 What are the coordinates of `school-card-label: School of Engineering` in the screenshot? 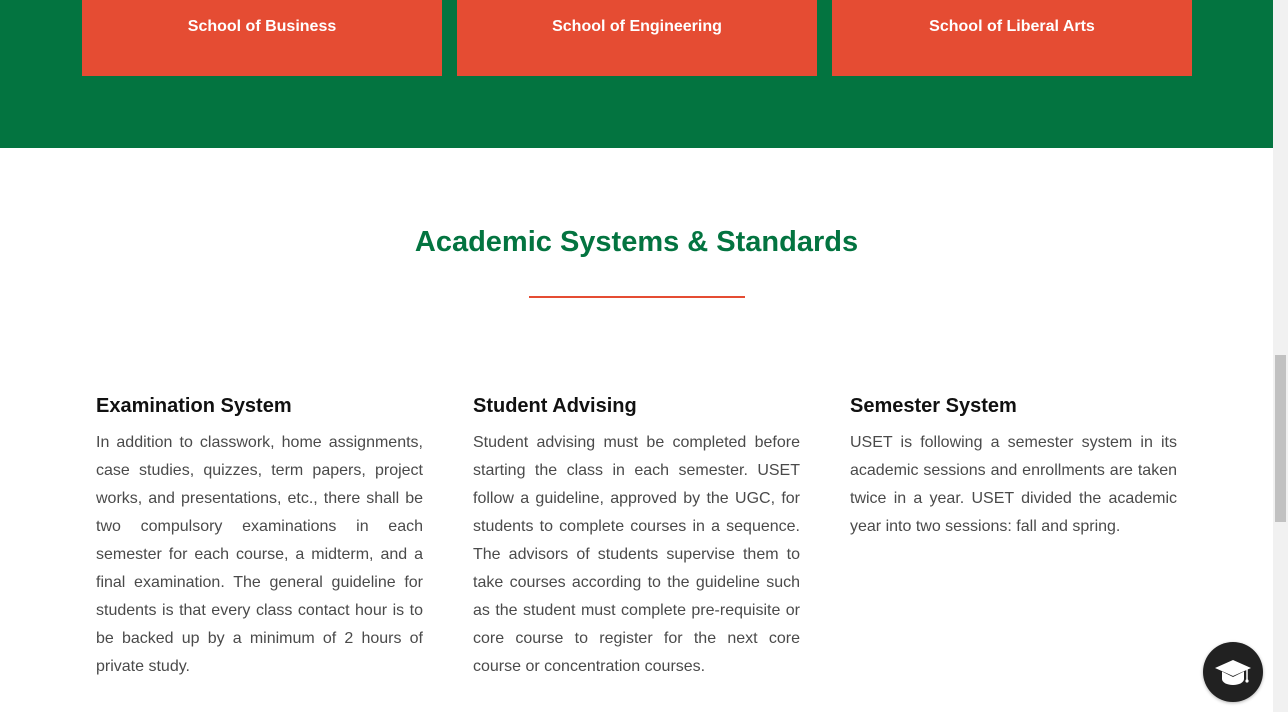 It's located at (637, 26).